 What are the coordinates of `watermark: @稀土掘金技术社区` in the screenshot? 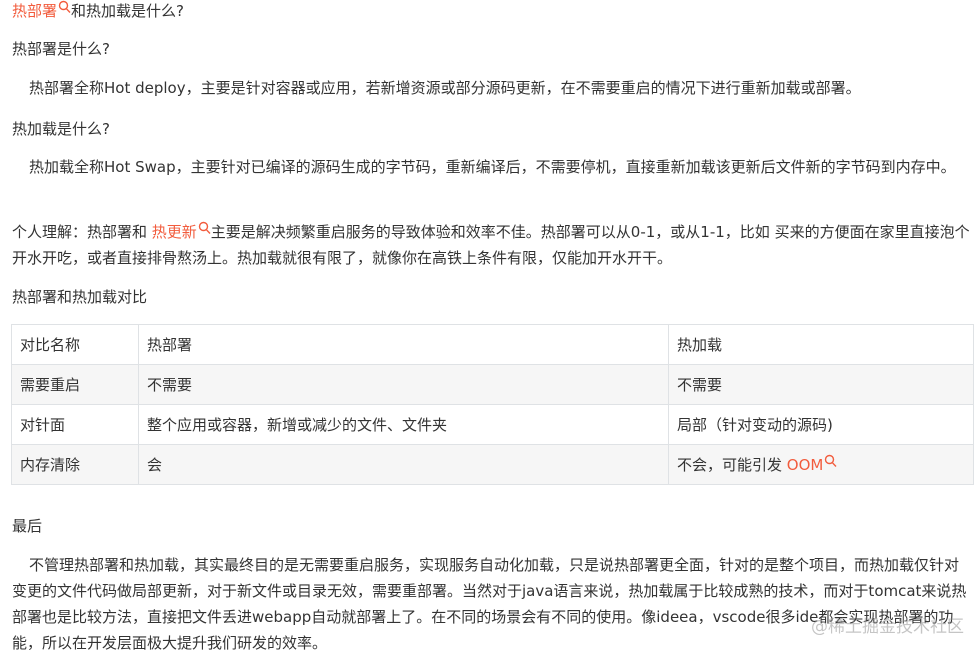 It's located at (887, 627).